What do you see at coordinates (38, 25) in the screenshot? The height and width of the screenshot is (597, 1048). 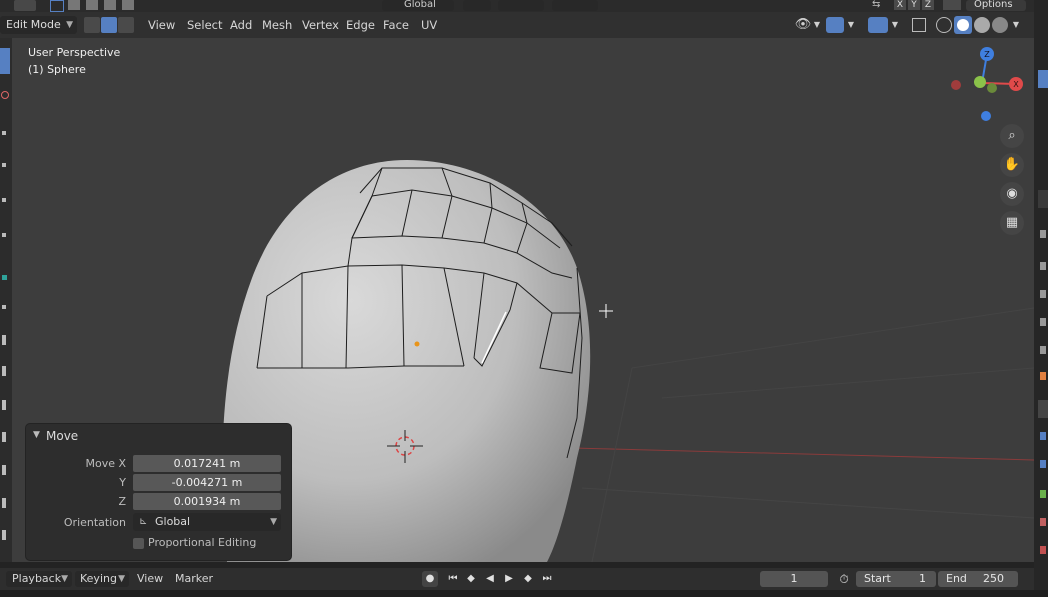 I see `mode-dropdown: Edit Mode ▼` at bounding box center [38, 25].